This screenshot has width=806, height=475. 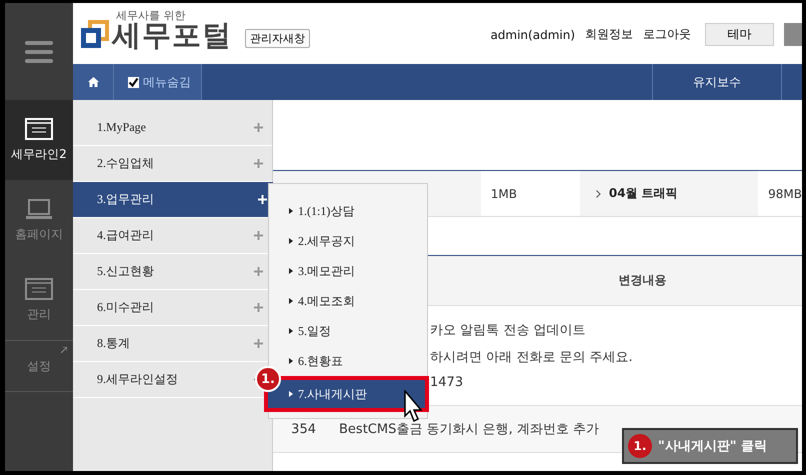 I want to click on menu-item: 3.업무관리, so click(x=174, y=200).